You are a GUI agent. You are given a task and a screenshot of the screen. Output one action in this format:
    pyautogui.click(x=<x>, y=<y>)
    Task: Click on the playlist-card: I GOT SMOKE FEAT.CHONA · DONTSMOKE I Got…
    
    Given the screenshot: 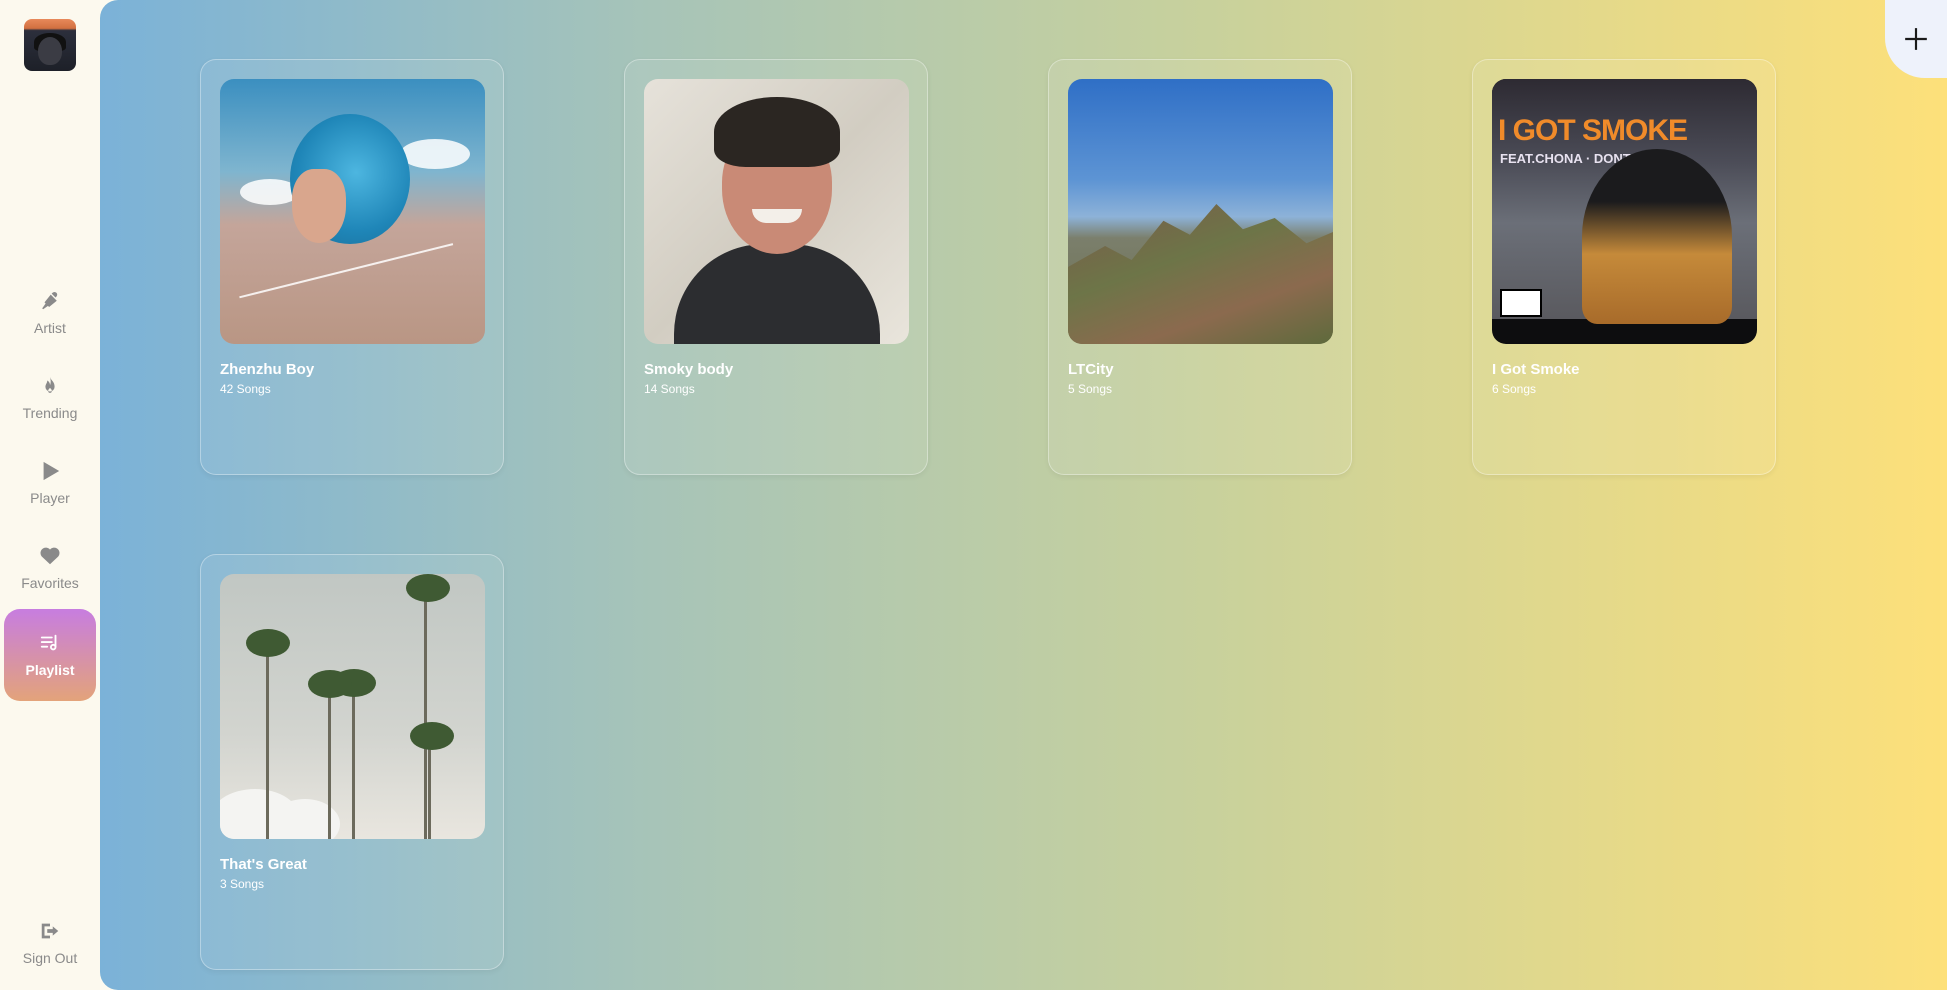 What is the action you would take?
    pyautogui.click(x=1624, y=267)
    